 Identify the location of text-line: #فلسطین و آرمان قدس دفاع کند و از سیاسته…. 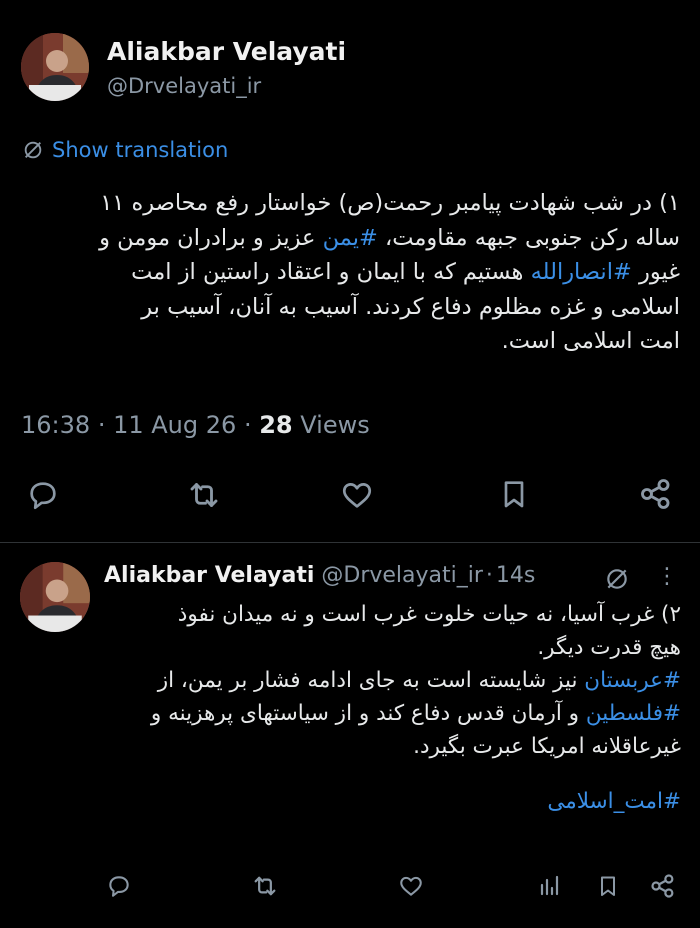
(389, 713).